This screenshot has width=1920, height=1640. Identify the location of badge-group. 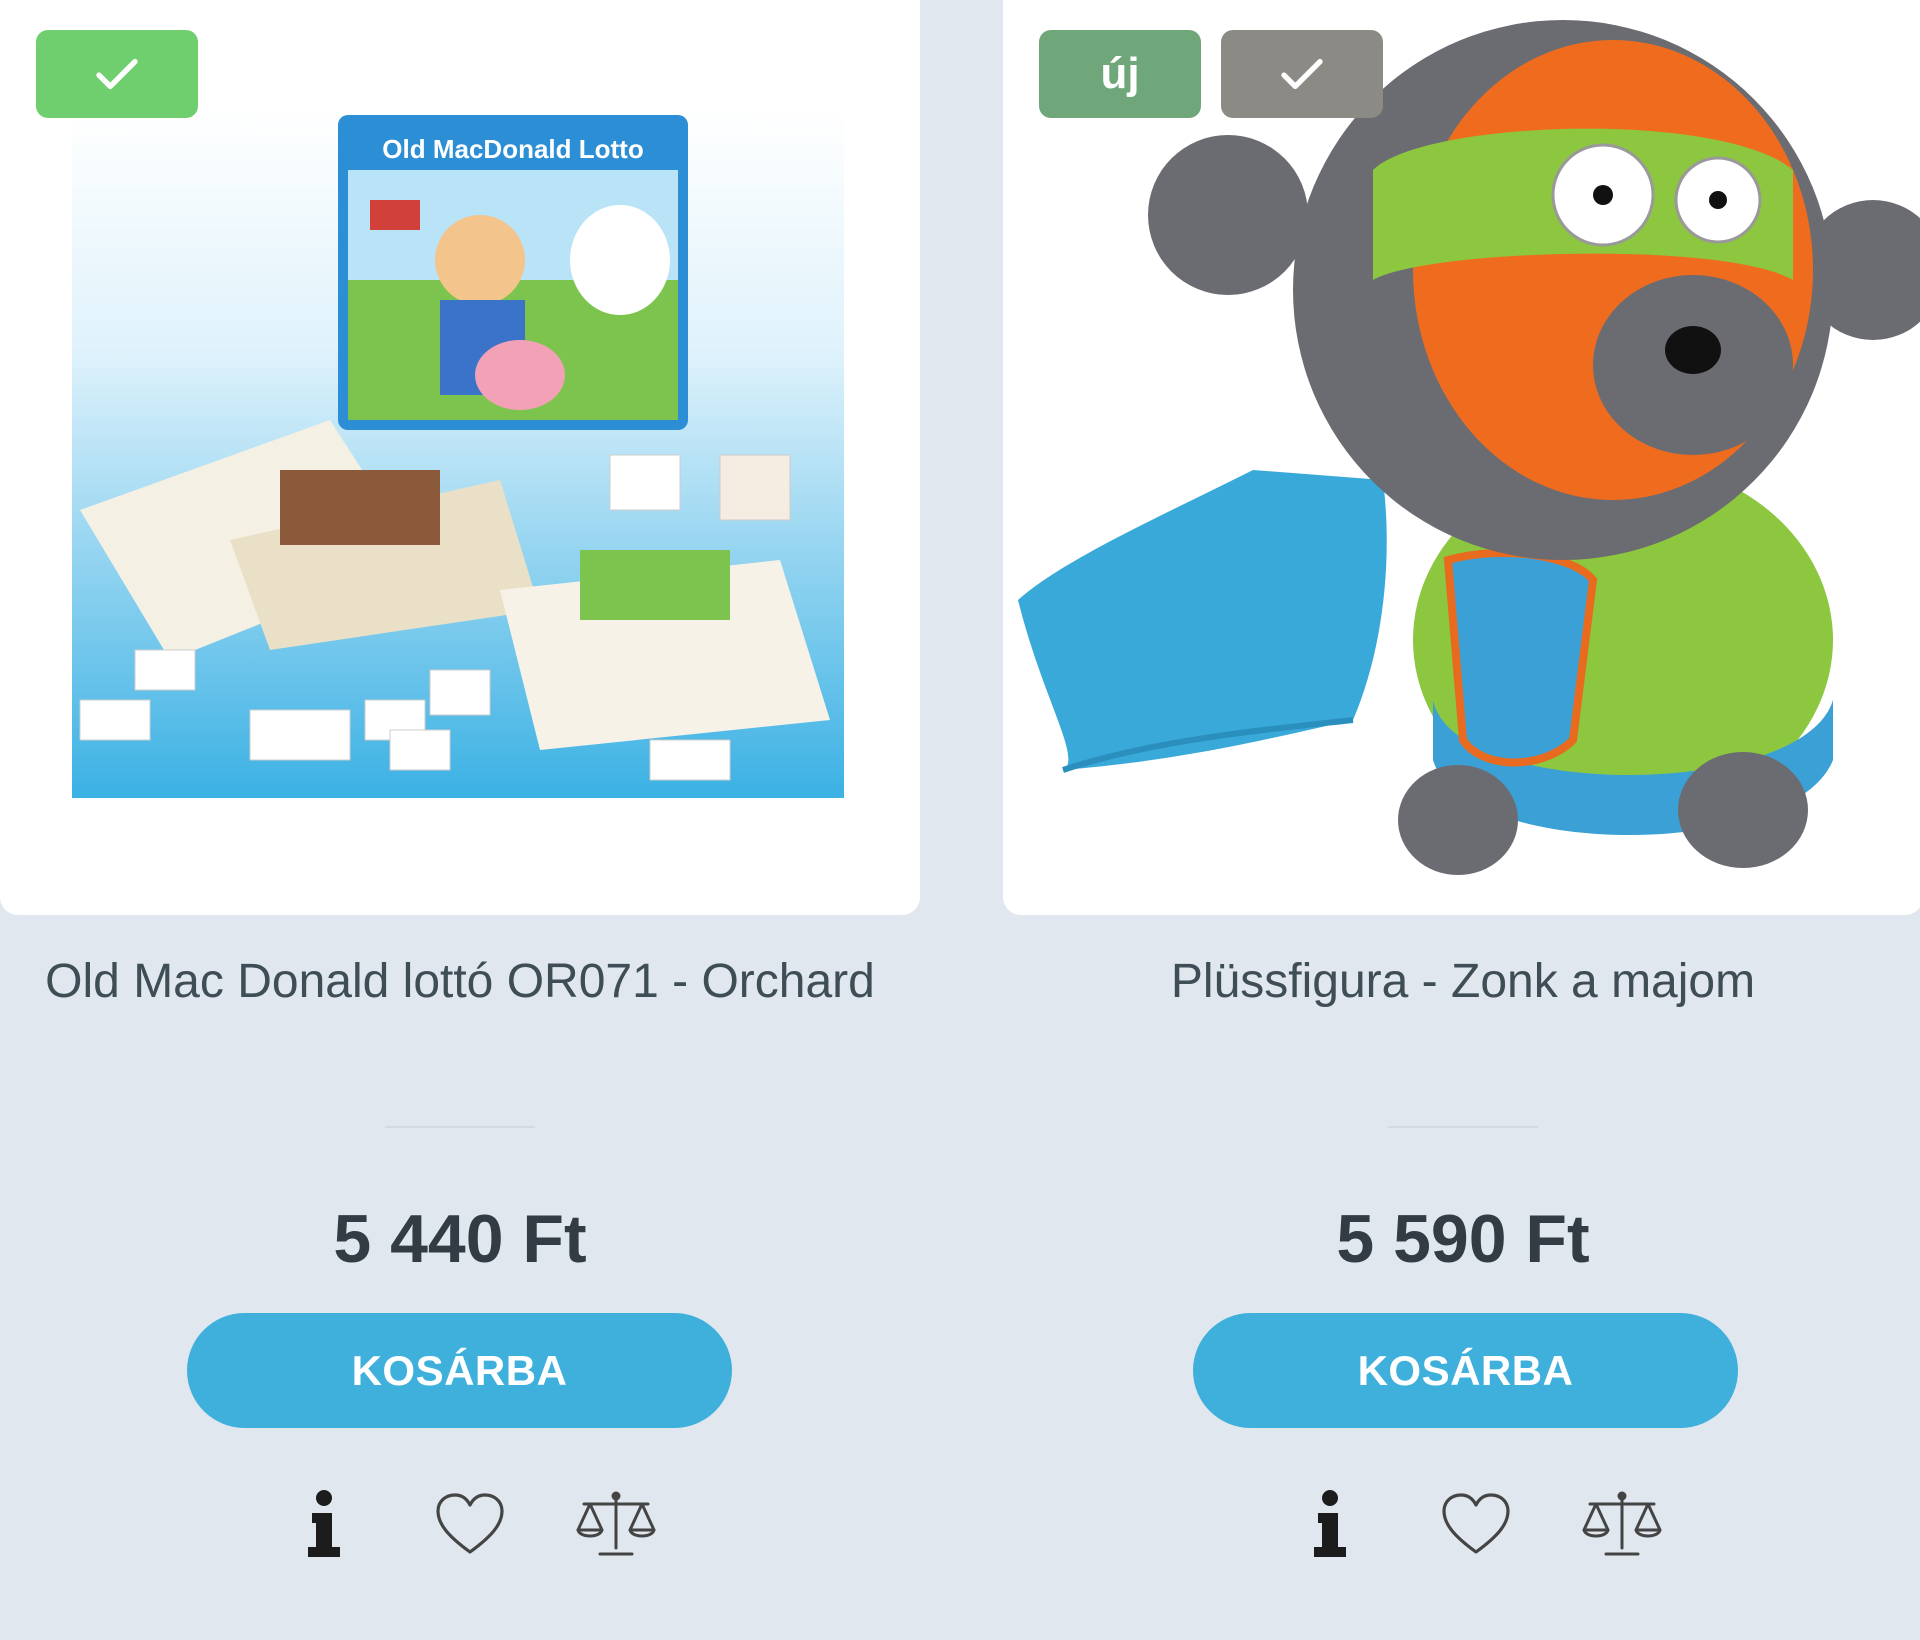
(117, 74).